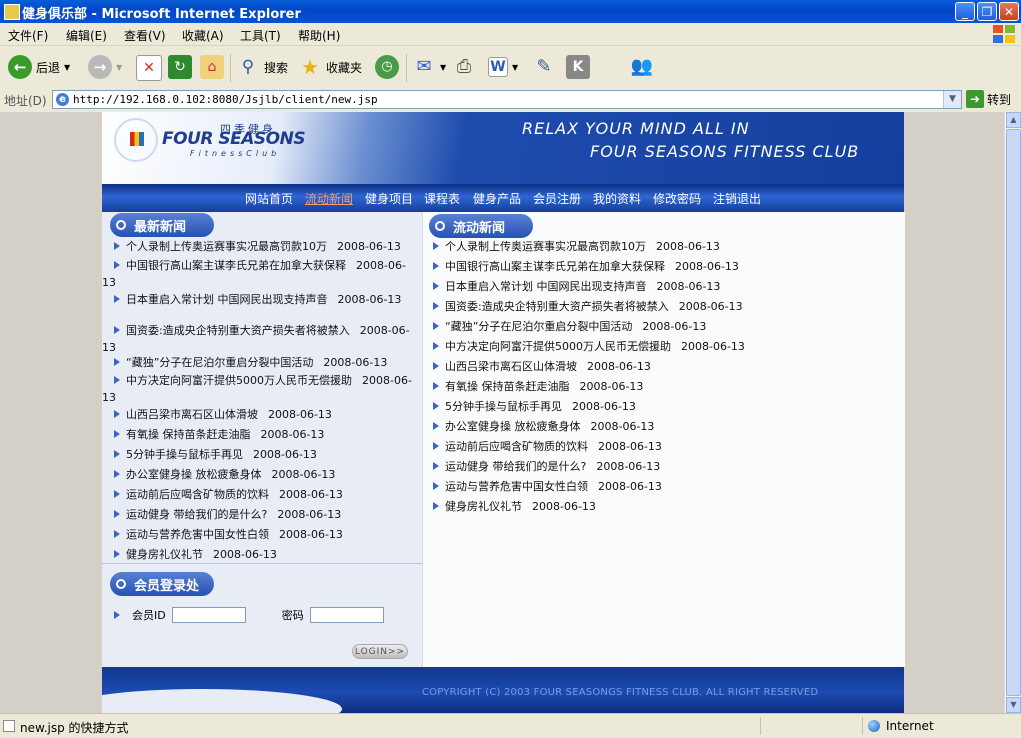 This screenshot has height=738, width=1021. What do you see at coordinates (429, 67) in the screenshot?
I see `mail-button: ✉ ▼` at bounding box center [429, 67].